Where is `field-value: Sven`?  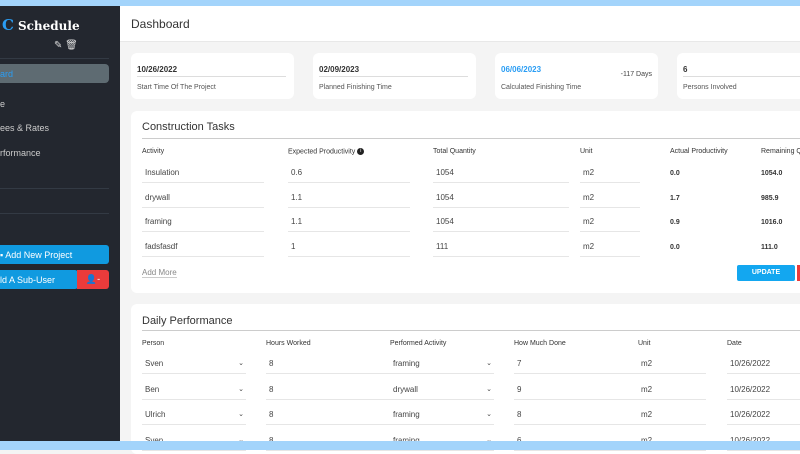 field-value: Sven is located at coordinates (154, 363).